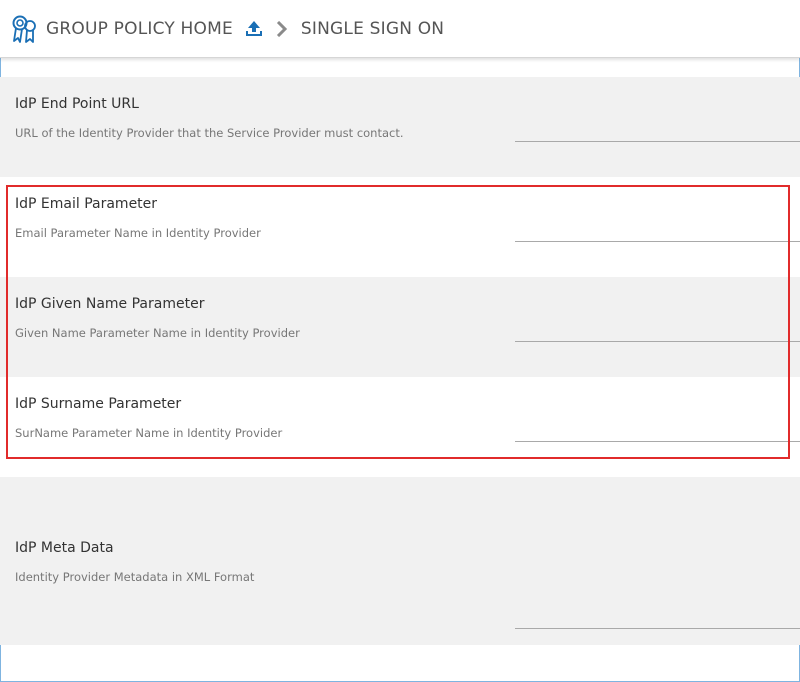 This screenshot has height=682, width=800. What do you see at coordinates (139, 29) in the screenshot?
I see `breadcrumb-home-link: GROUP POLICY HOME` at bounding box center [139, 29].